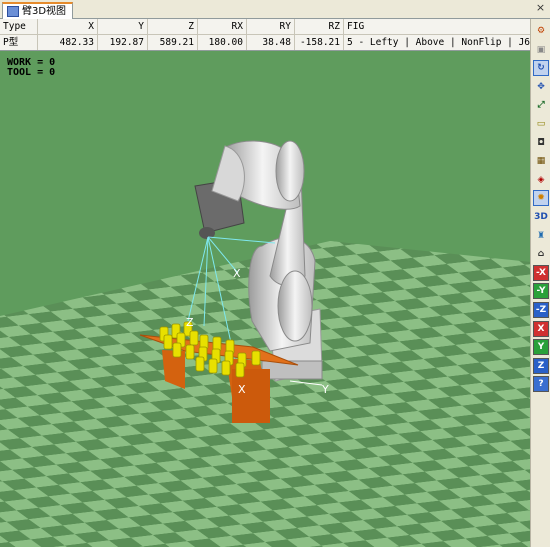 This screenshot has height=547, width=550. What do you see at coordinates (541, 310) in the screenshot?
I see `minus-z-icon: -Z` at bounding box center [541, 310].